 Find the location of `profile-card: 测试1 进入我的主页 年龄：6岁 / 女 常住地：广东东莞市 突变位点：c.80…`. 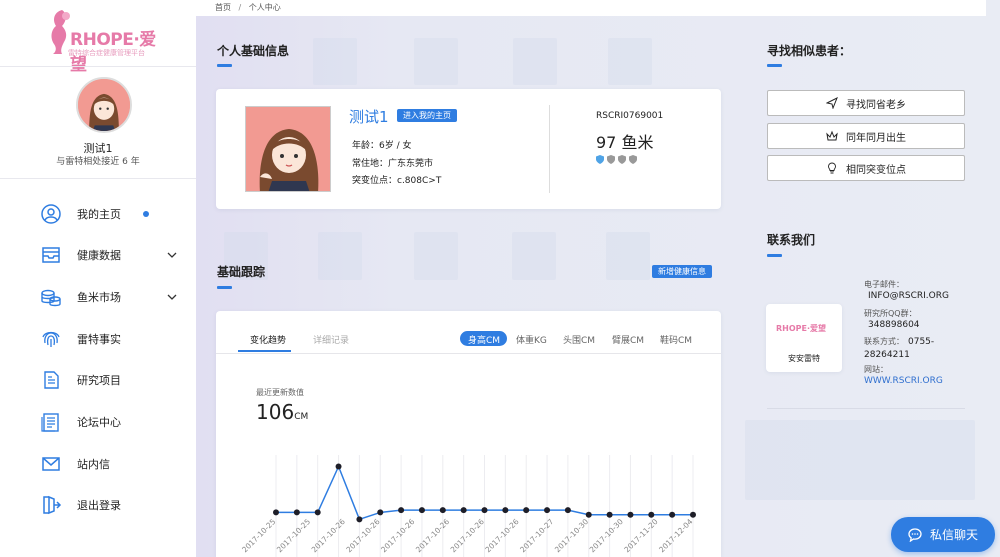

profile-card: 测试1 进入我的主页 年龄：6岁 / 女 常住地：广东东莞市 突变位点：c.80… is located at coordinates (468, 149).